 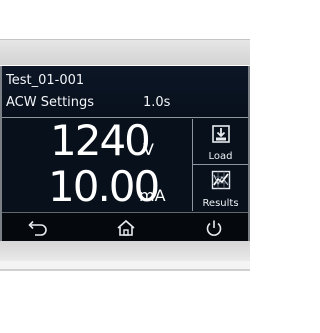 I want to click on home-icon, so click(x=126, y=228).